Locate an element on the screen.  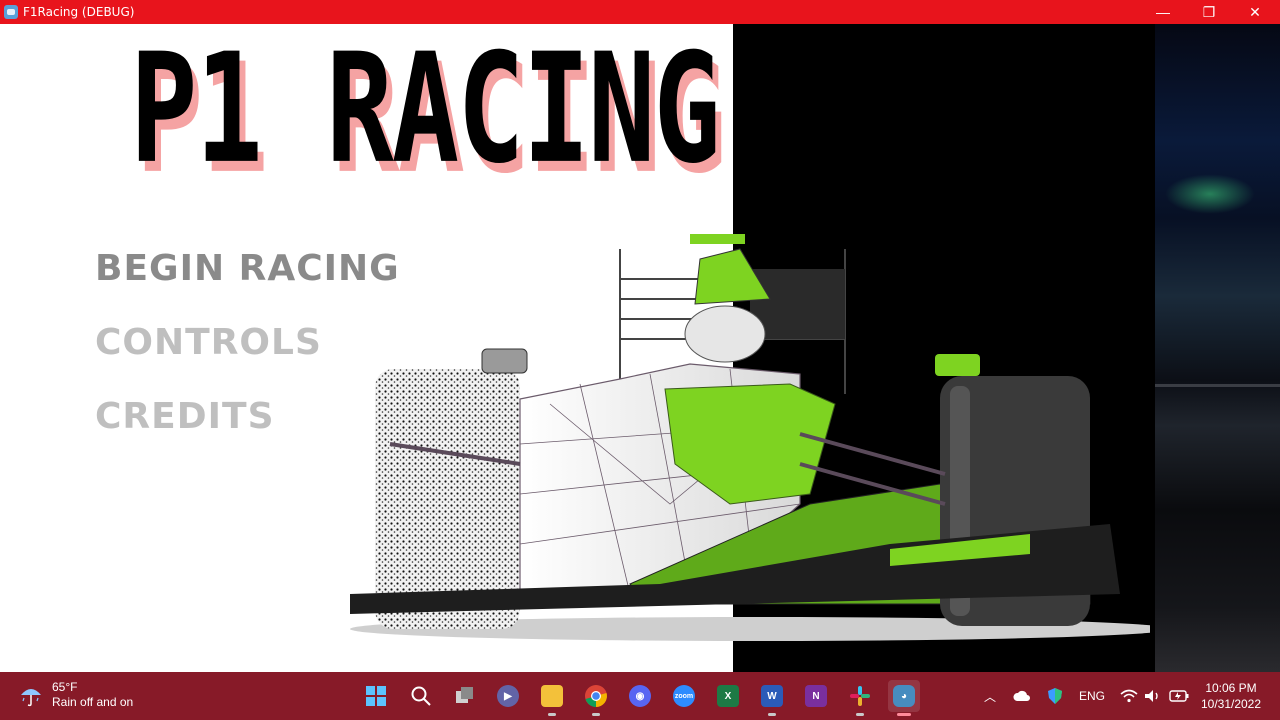
window-title-bar: F1Racing (DEBUG) — ❐ ✕ is located at coordinates (640, 12).